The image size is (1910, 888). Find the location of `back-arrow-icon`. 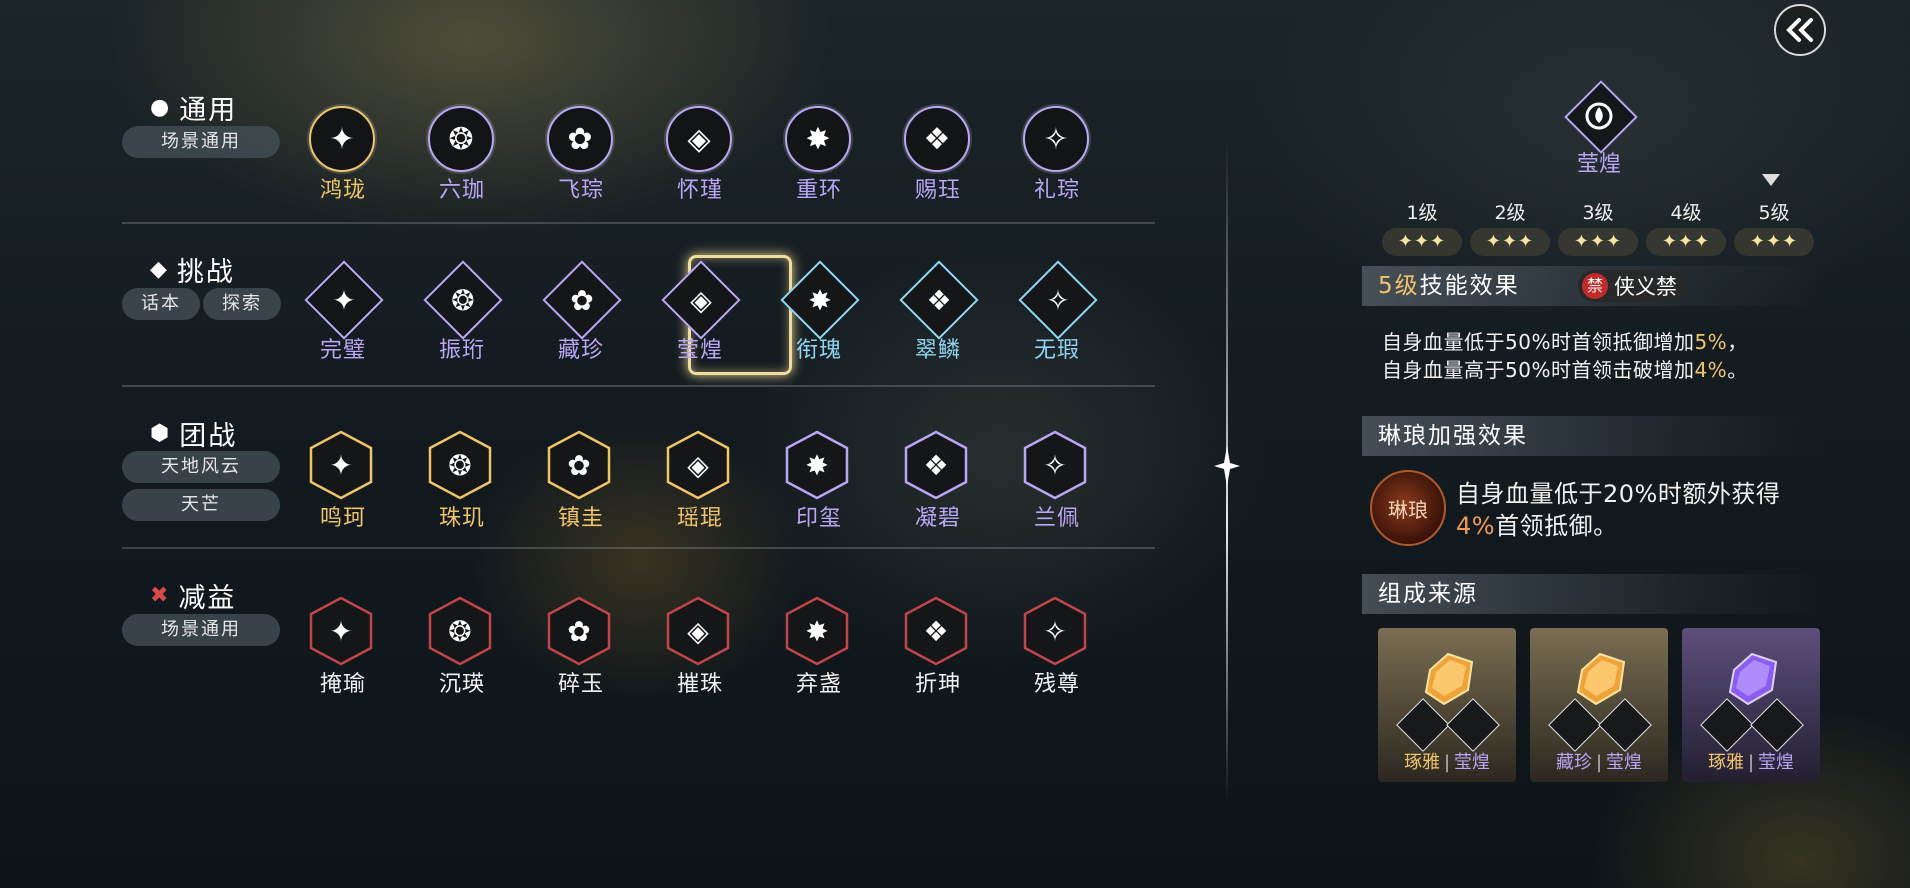

back-arrow-icon is located at coordinates (1799, 30).